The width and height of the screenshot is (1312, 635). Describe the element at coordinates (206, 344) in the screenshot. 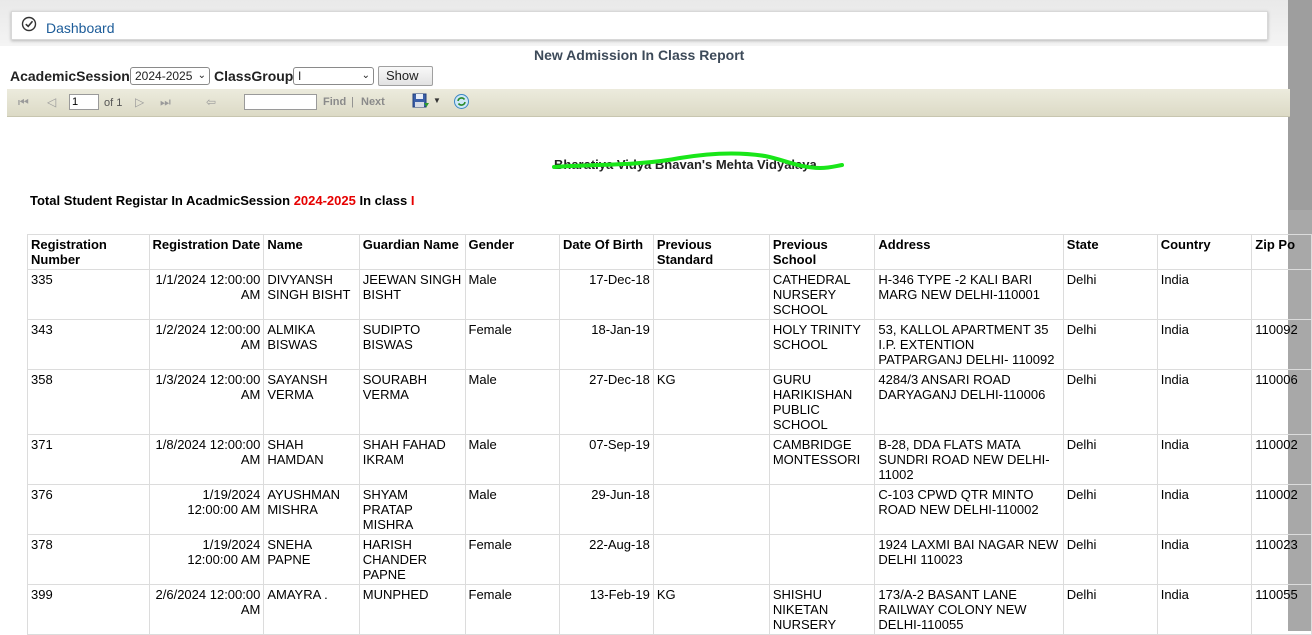

I see `table-cell: 1/2/2024 12:00:00 AM` at that location.